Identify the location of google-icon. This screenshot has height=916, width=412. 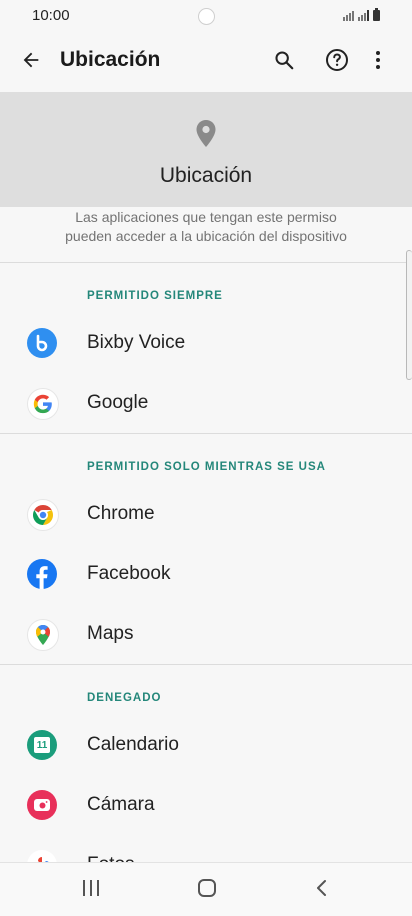
(43, 404).